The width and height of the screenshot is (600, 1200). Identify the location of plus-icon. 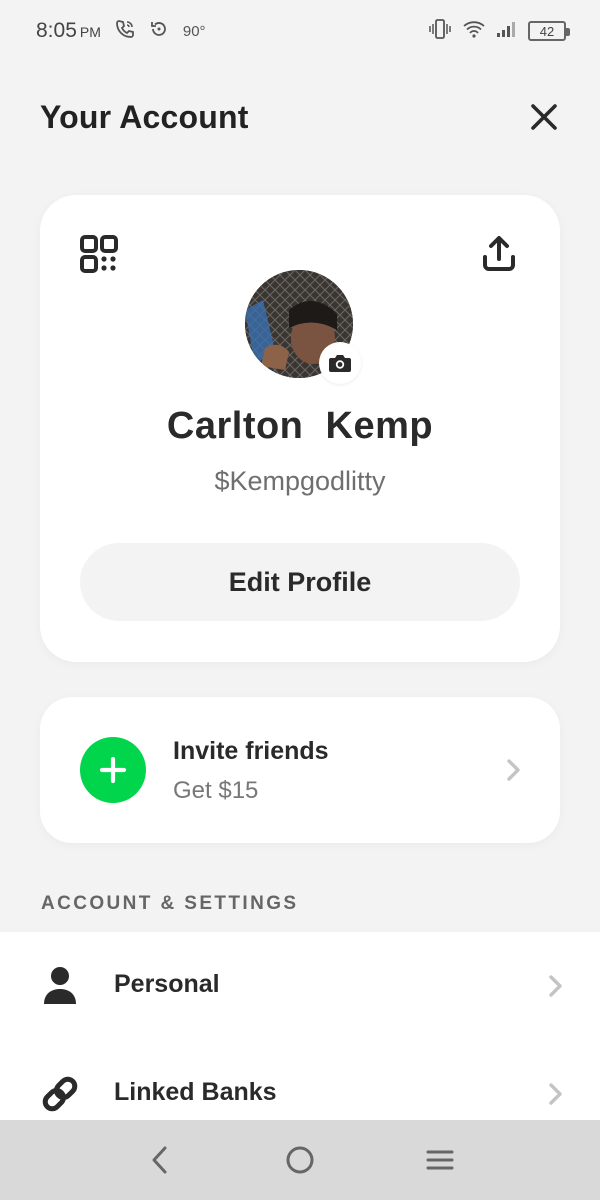
(113, 770).